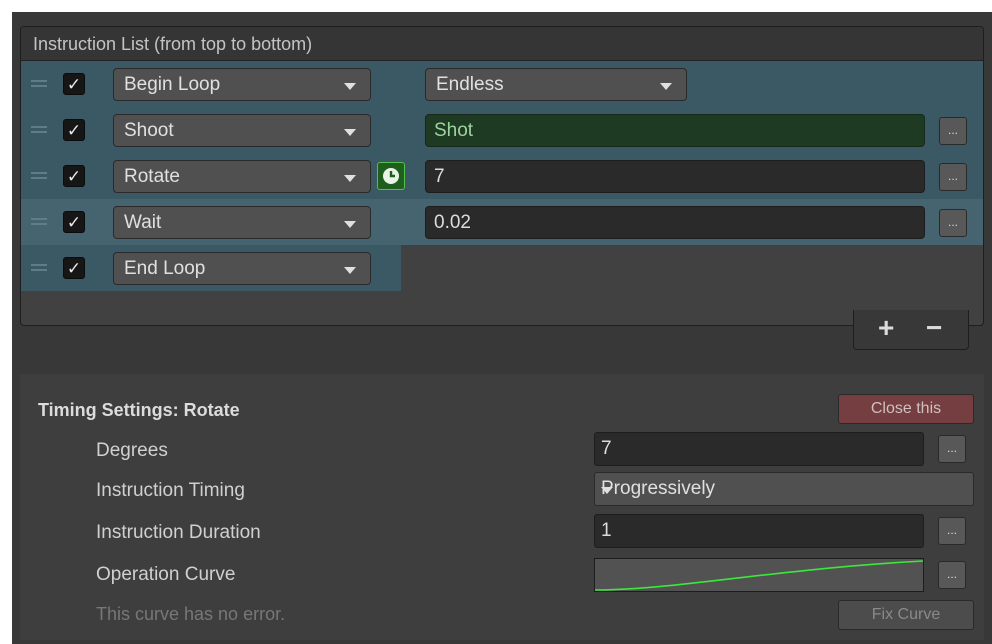  What do you see at coordinates (242, 222) in the screenshot?
I see `instruction-dropdown: Wait` at bounding box center [242, 222].